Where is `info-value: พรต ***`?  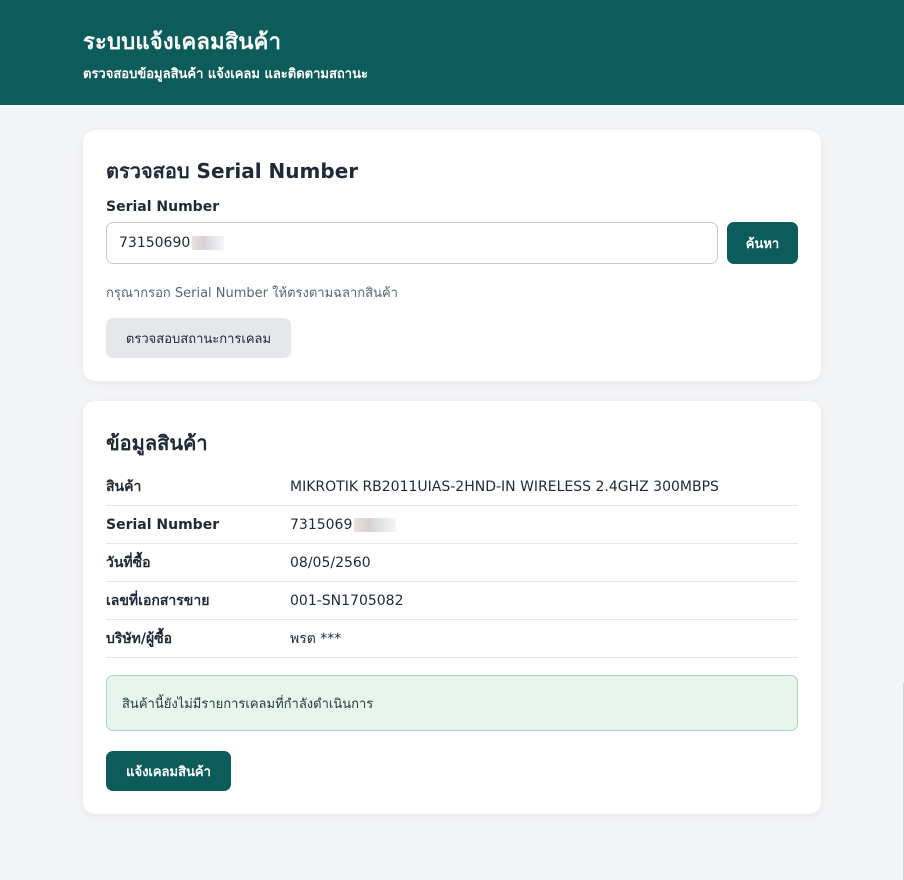 info-value: พรต *** is located at coordinates (316, 638).